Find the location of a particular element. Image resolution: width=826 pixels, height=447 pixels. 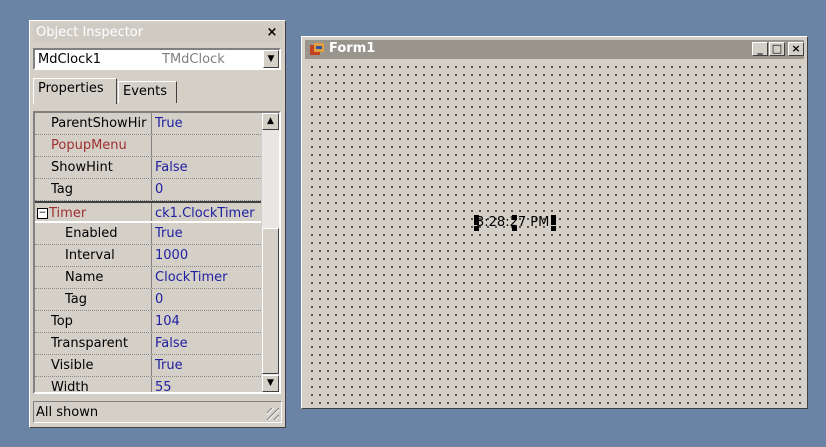

form-icon is located at coordinates (317, 49).